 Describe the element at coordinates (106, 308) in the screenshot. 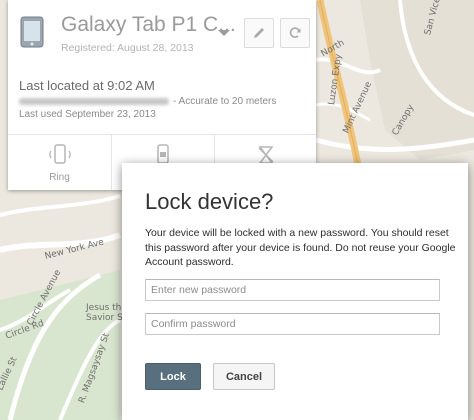

I see `map-label-jesus-the: Jesus the` at that location.